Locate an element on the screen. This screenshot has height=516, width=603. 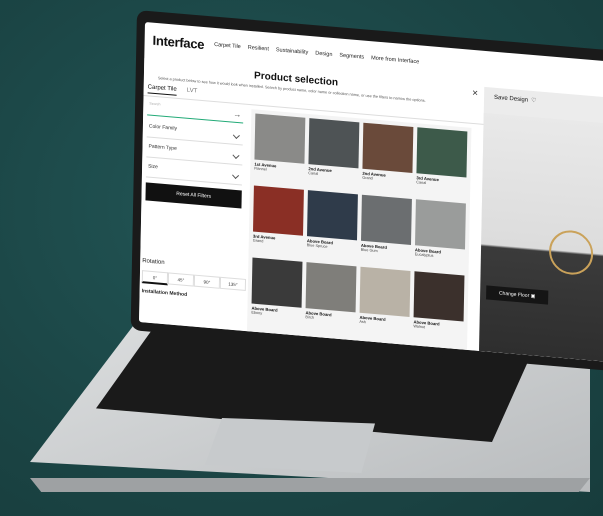
product-tile: 2nd Avenue Grand is located at coordinates (388, 153).